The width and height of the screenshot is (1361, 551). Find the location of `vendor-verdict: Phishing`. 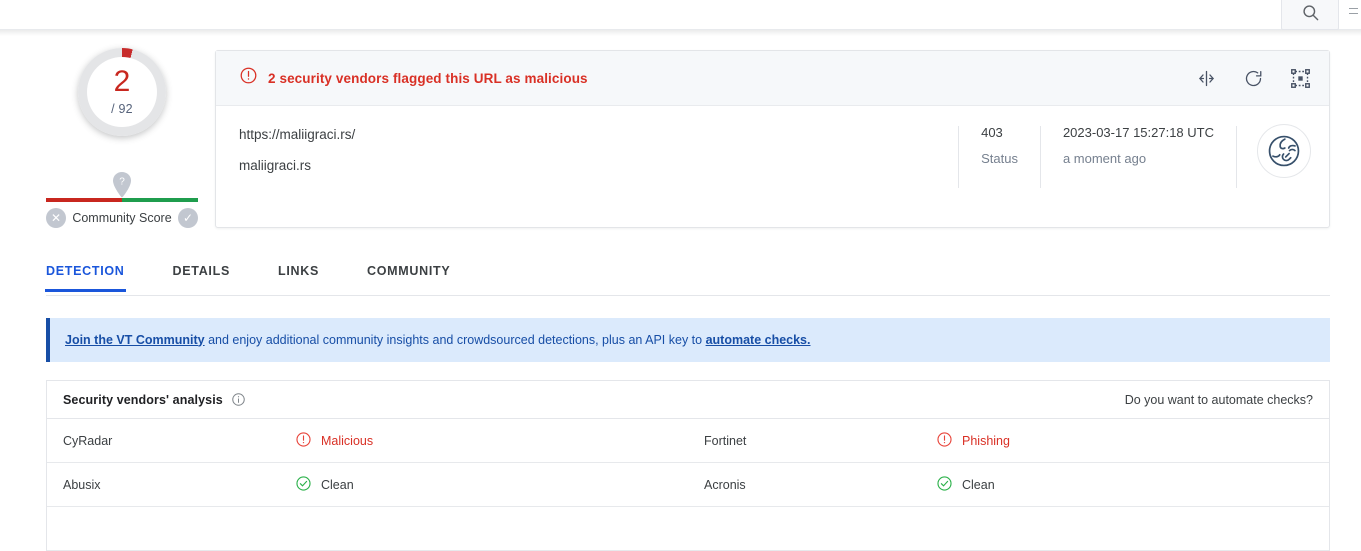

vendor-verdict: Phishing is located at coordinates (973, 441).